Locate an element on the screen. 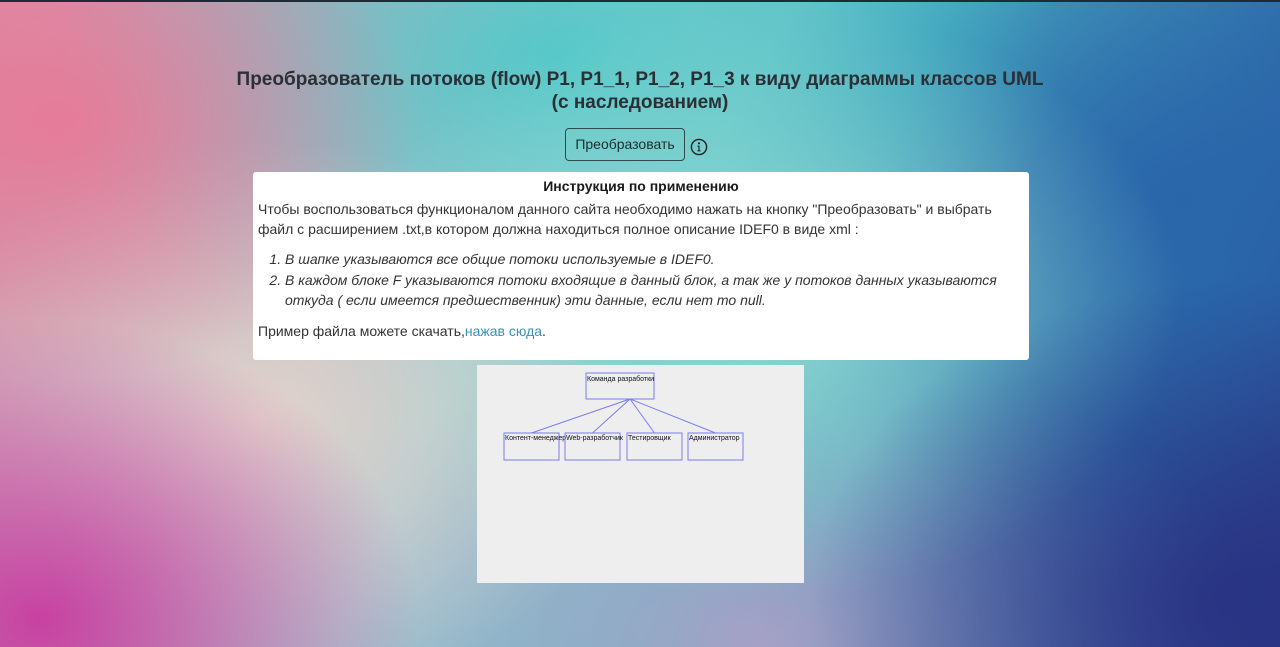 This screenshot has width=1280, height=647. parent-class-label: Команда разработки is located at coordinates (620, 379).